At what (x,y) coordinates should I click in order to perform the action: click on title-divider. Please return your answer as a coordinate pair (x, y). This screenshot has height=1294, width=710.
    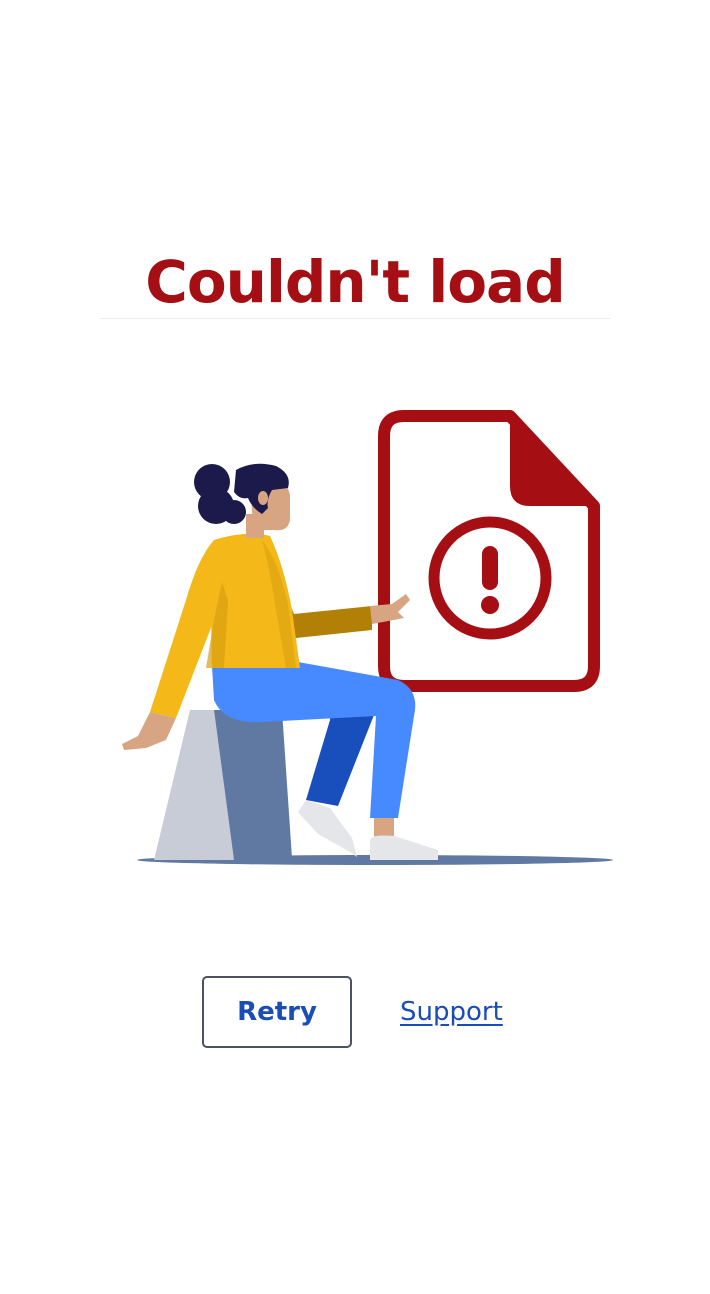
    Looking at the image, I should click on (355, 318).